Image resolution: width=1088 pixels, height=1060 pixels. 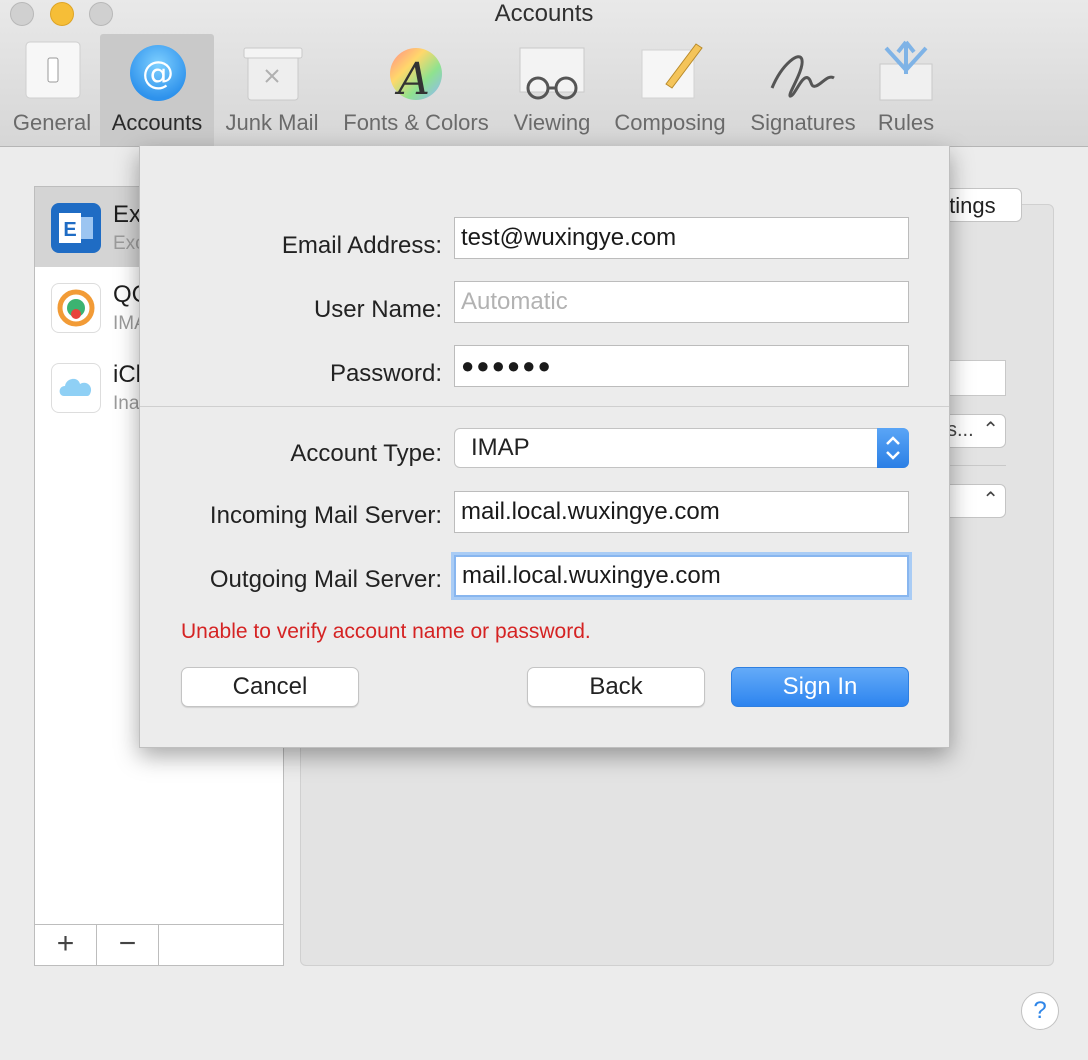 I want to click on incoming-server-field, so click(x=681, y=512).